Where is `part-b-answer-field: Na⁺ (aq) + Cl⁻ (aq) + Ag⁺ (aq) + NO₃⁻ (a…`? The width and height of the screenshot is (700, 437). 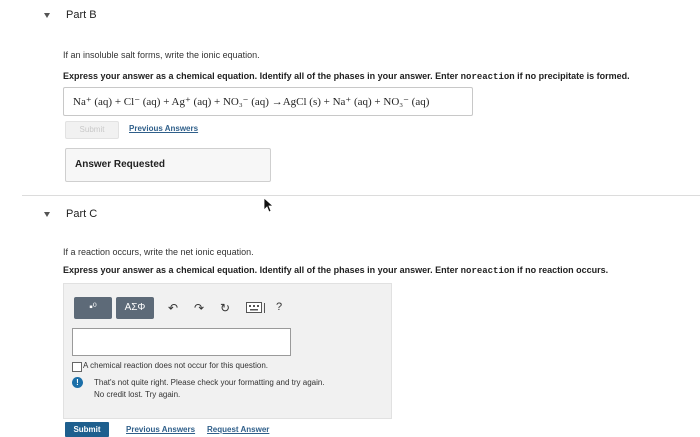
part-b-answer-field: Na⁺ (aq) + Cl⁻ (aq) + Ag⁺ (aq) + NO₃⁻ (a… is located at coordinates (268, 101).